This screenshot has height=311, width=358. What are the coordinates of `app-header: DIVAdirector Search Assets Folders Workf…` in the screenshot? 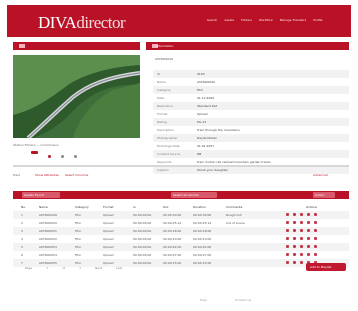 It's located at (179, 21).